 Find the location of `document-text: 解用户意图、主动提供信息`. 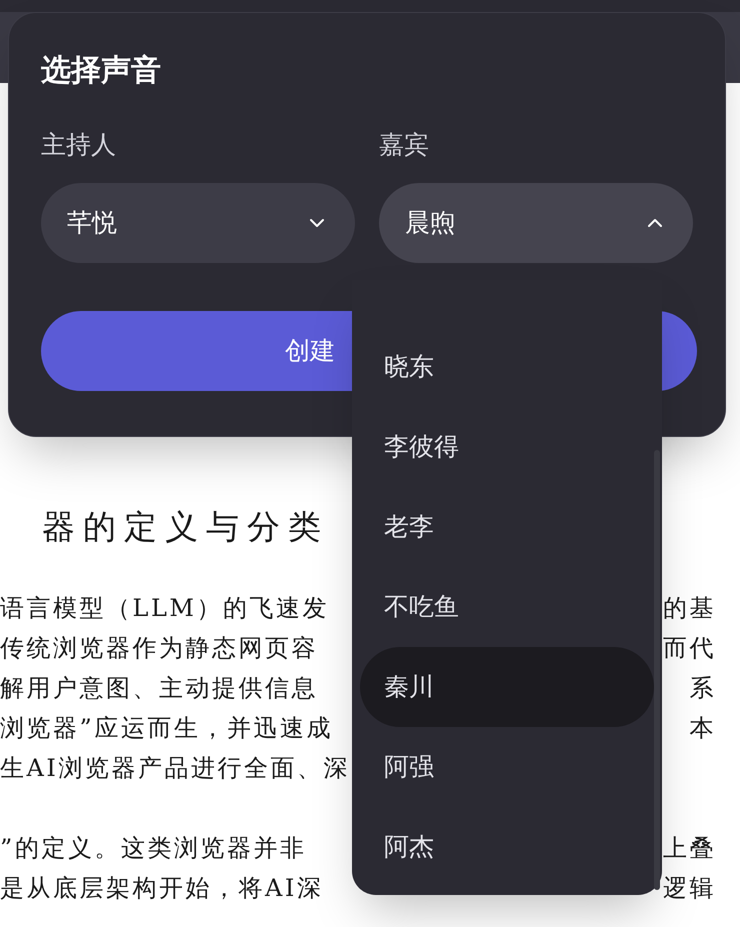

document-text: 解用户意图、主动提供信息 is located at coordinates (159, 688).